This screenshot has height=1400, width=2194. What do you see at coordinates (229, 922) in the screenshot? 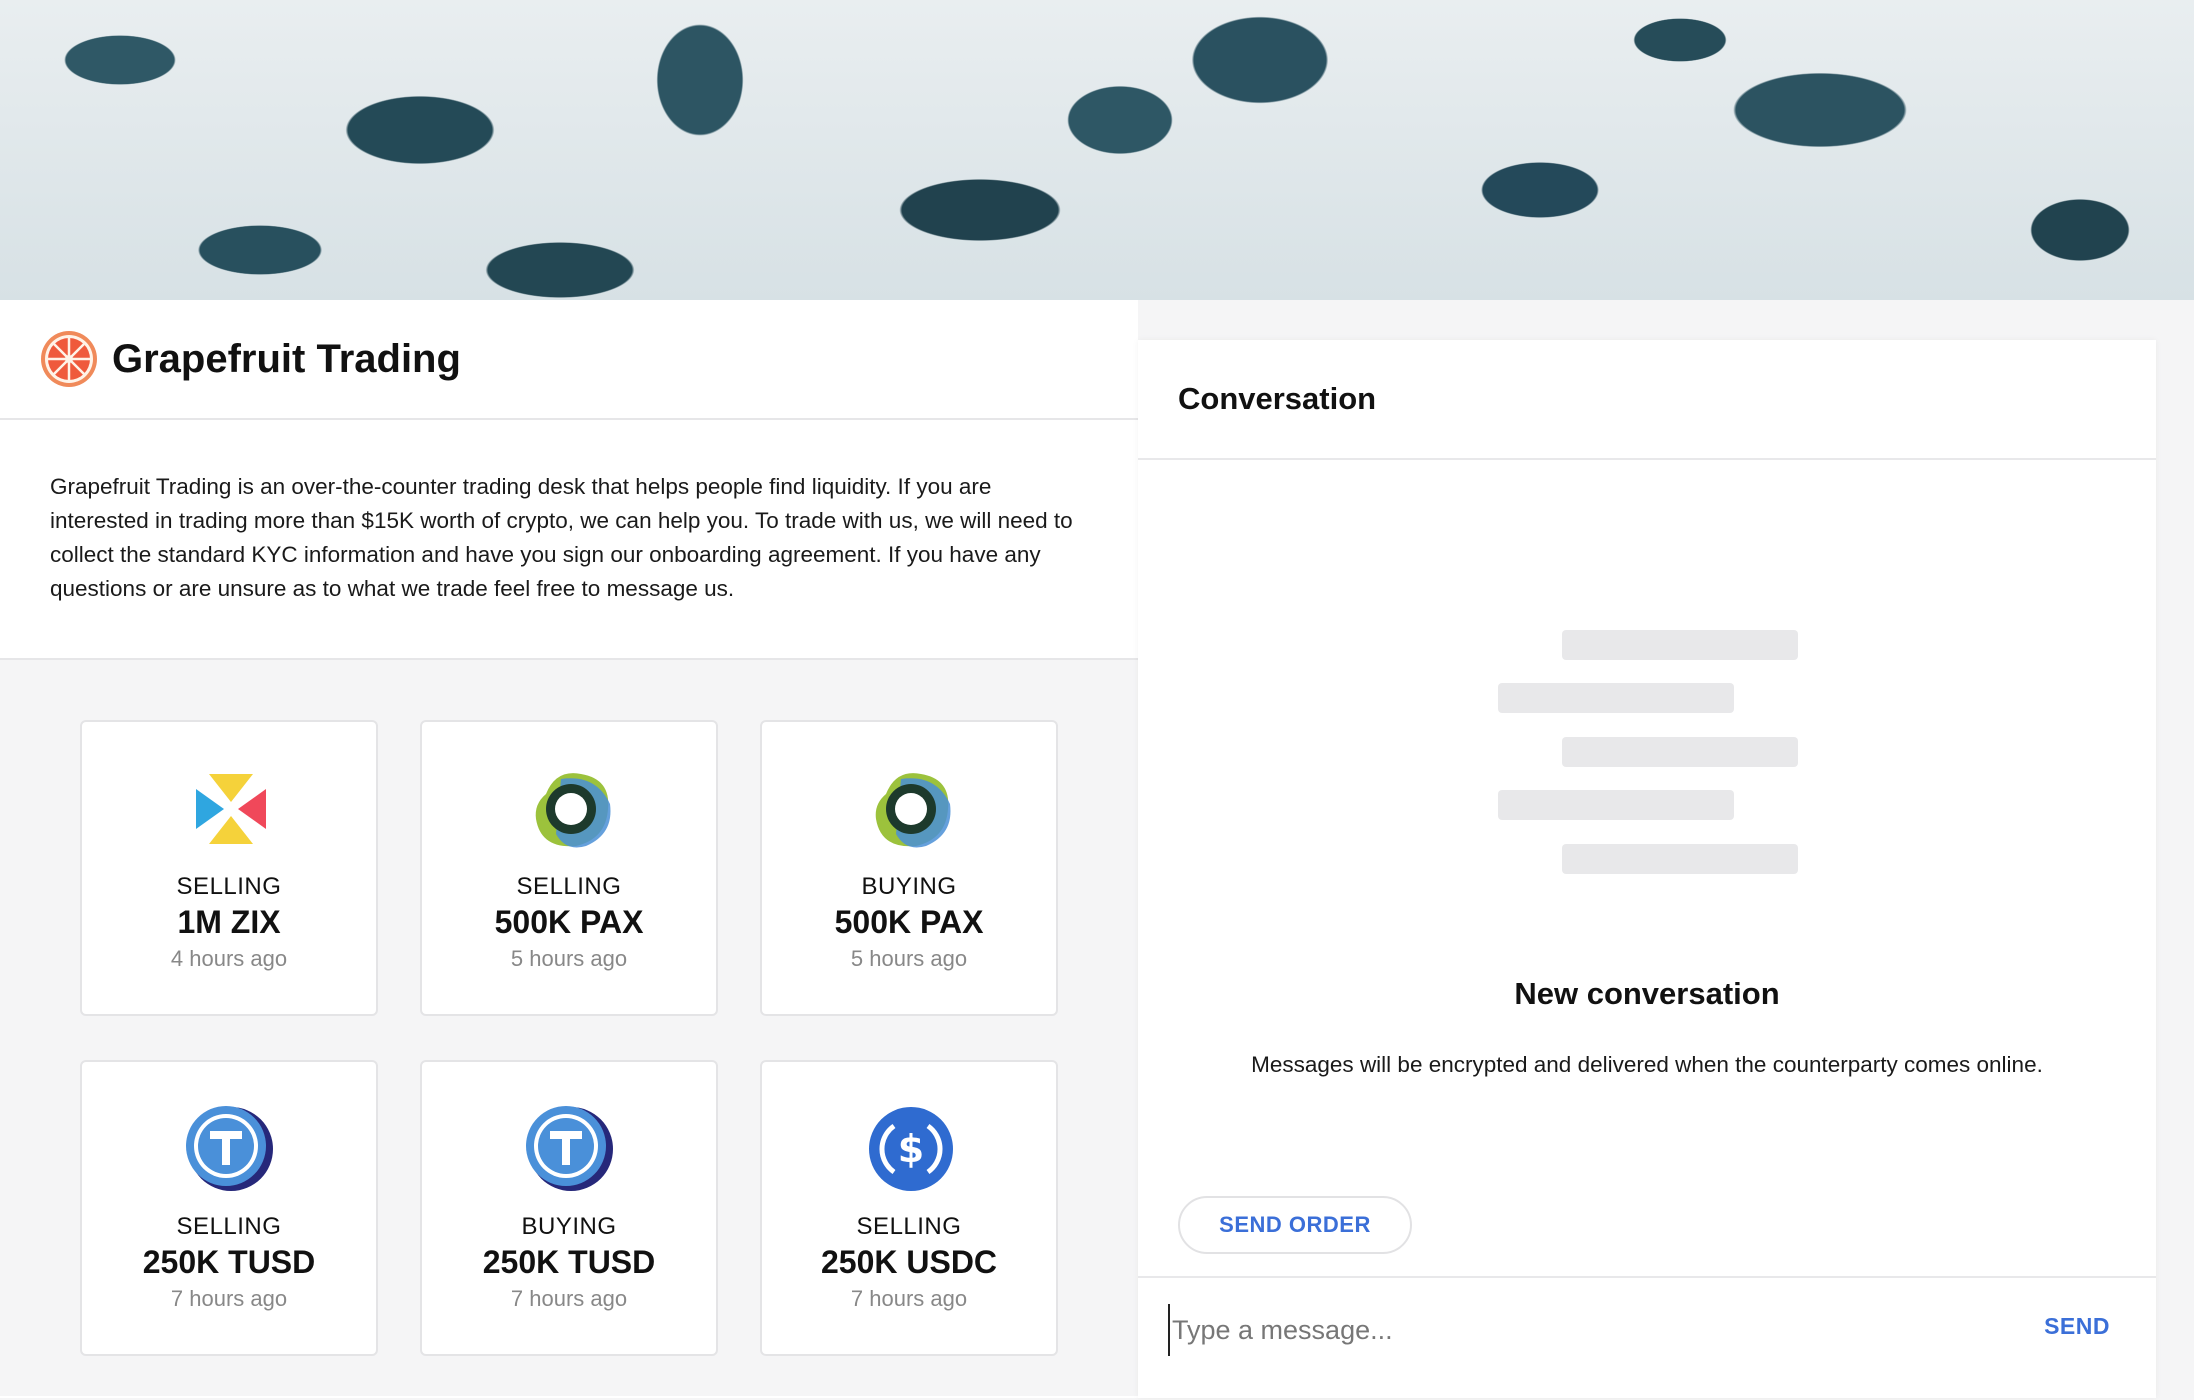
I see `order-amount: 1M ZIX` at bounding box center [229, 922].